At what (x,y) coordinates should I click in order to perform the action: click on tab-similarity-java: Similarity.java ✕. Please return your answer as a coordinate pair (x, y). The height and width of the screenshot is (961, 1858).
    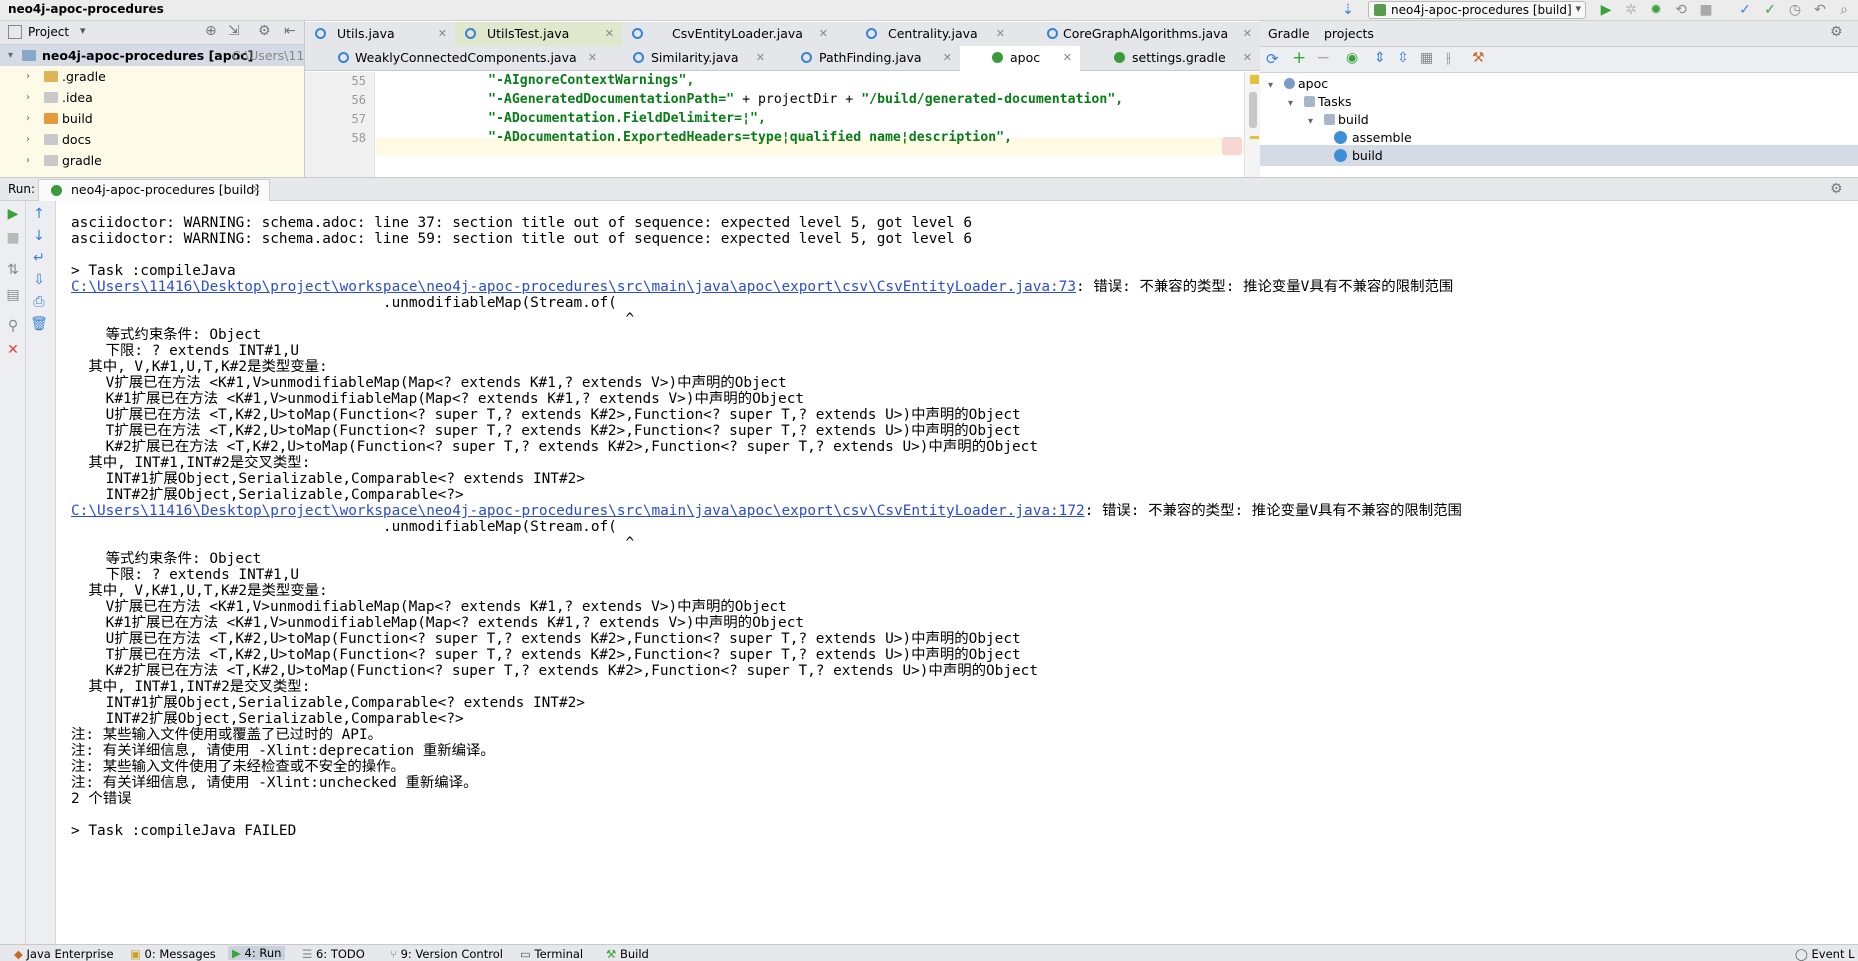
    Looking at the image, I should click on (689, 58).